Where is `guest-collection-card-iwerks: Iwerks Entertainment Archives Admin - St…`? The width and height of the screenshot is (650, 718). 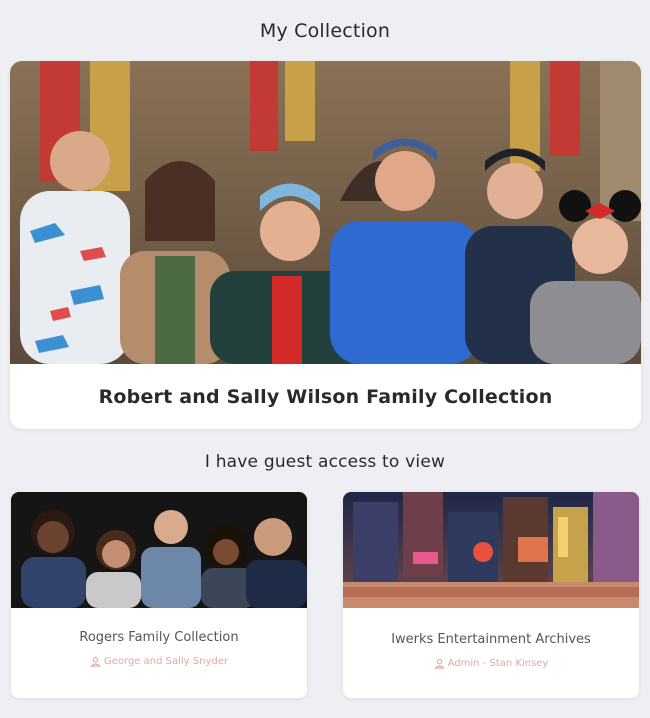 guest-collection-card-iwerks: Iwerks Entertainment Archives Admin - St… is located at coordinates (491, 595).